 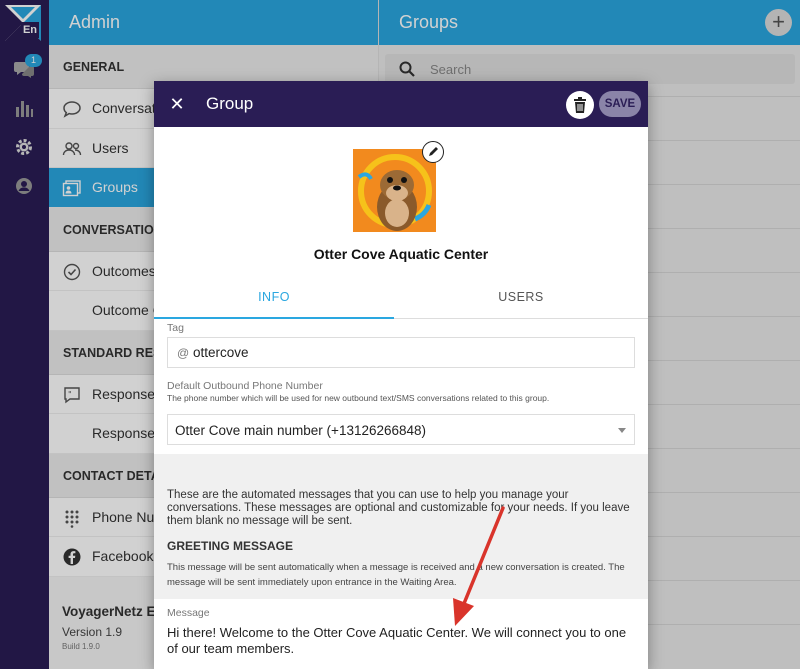 What do you see at coordinates (274, 298) in the screenshot?
I see `tab-info: INFO` at bounding box center [274, 298].